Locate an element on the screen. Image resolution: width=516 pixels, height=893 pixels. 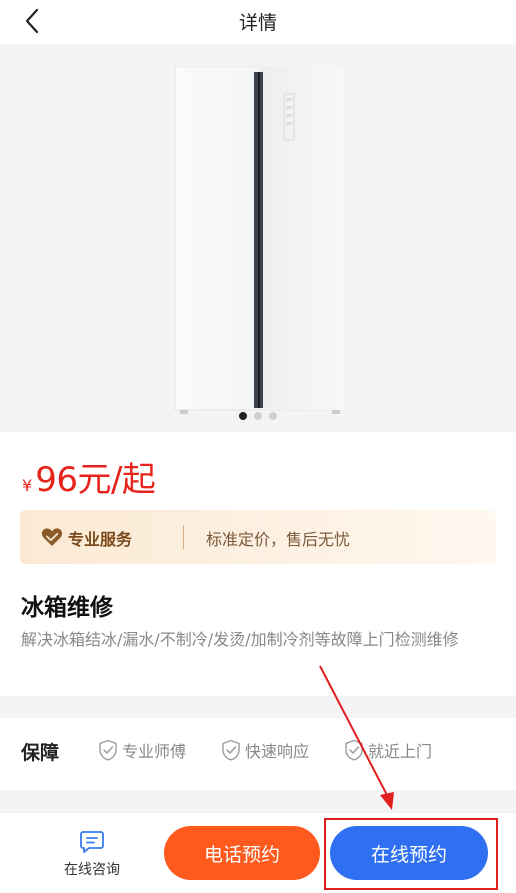
bottom-action-bar: 在线咨询 电话预约 在线预约 is located at coordinates (258, 852).